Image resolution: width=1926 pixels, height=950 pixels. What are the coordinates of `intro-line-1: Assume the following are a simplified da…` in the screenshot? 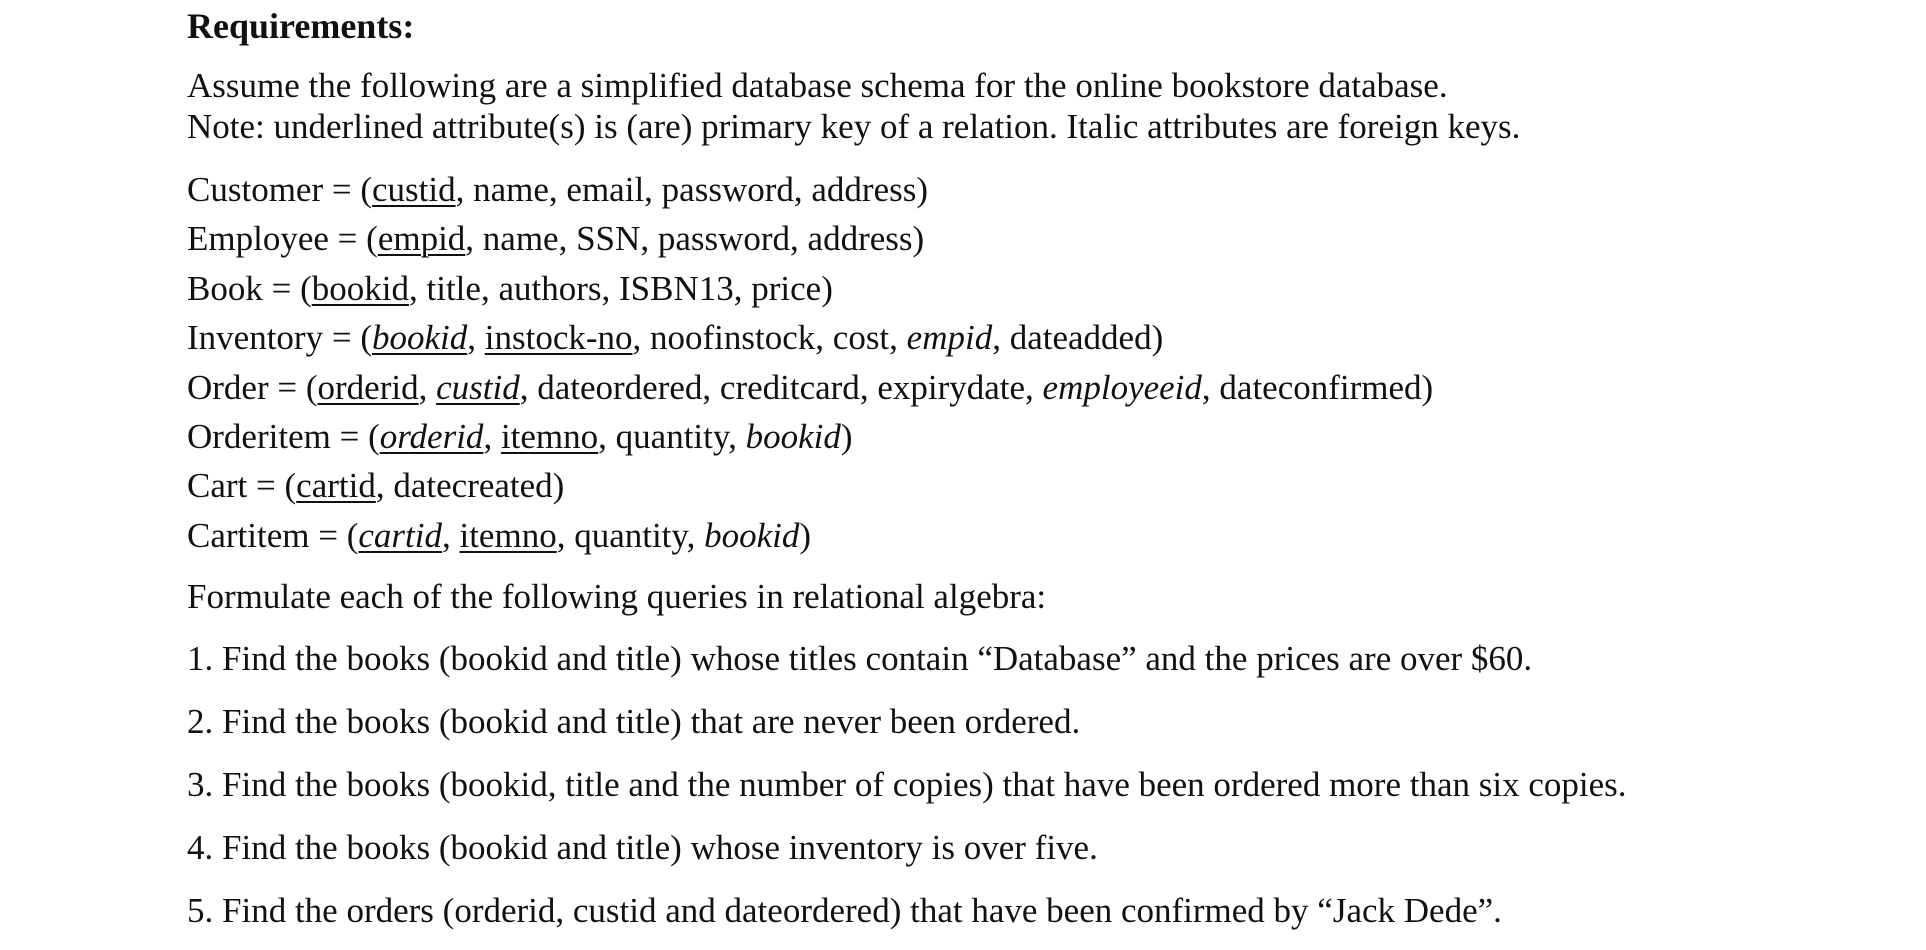 It's located at (817, 85).